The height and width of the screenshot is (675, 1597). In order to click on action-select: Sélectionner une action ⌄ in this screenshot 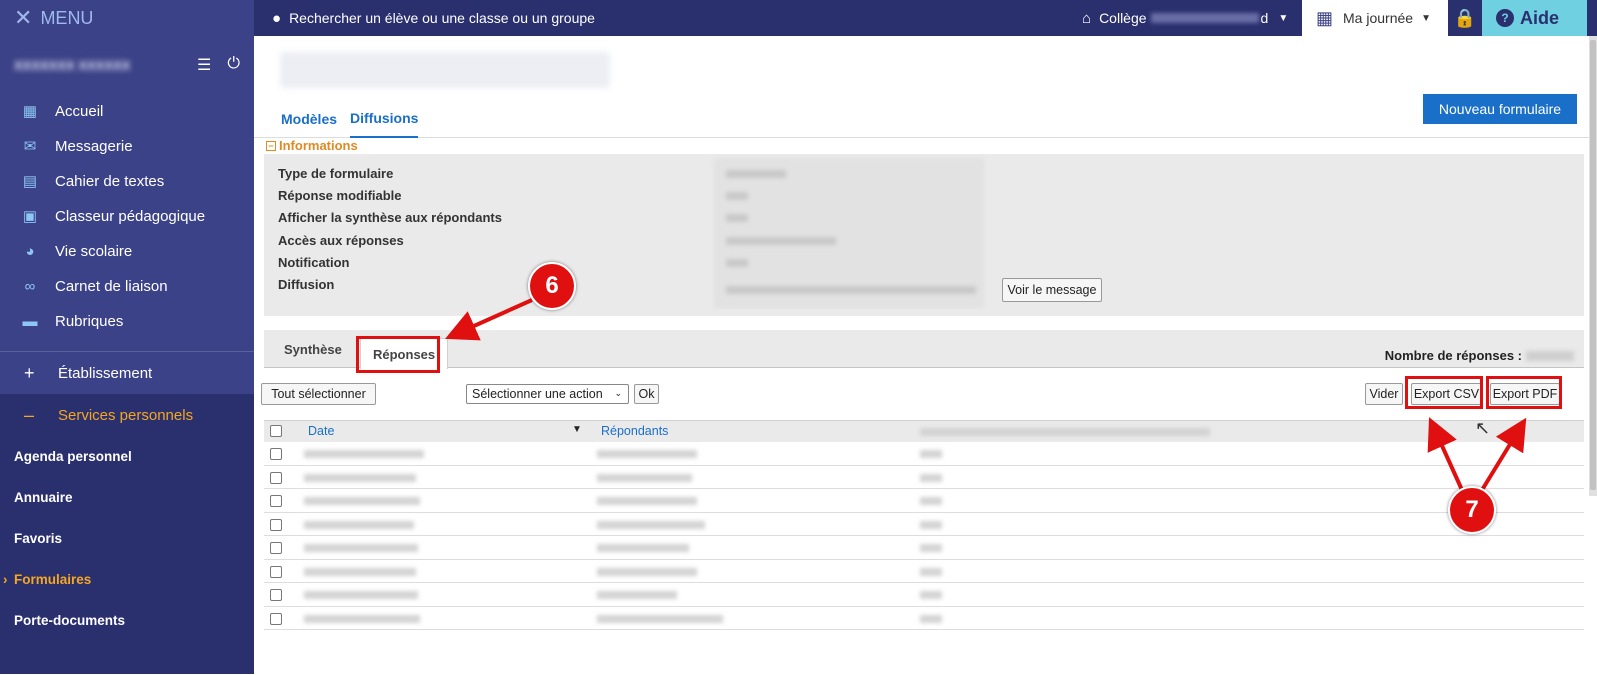, I will do `click(547, 394)`.